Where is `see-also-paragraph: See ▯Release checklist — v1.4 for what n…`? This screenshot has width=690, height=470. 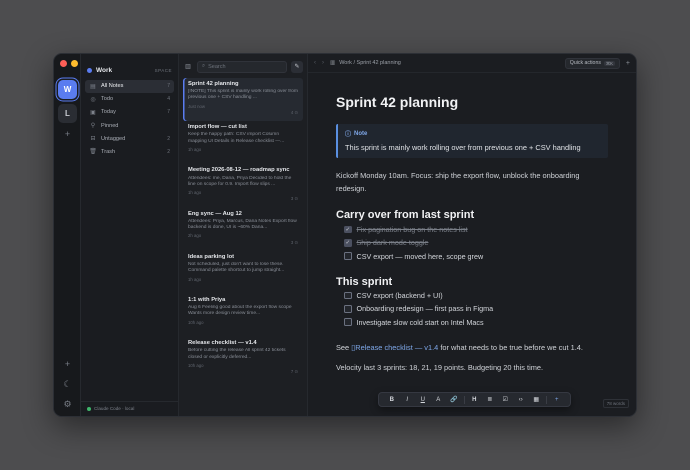 see-also-paragraph: See ▯Release checklist — v1.4 for what n… is located at coordinates (472, 348).